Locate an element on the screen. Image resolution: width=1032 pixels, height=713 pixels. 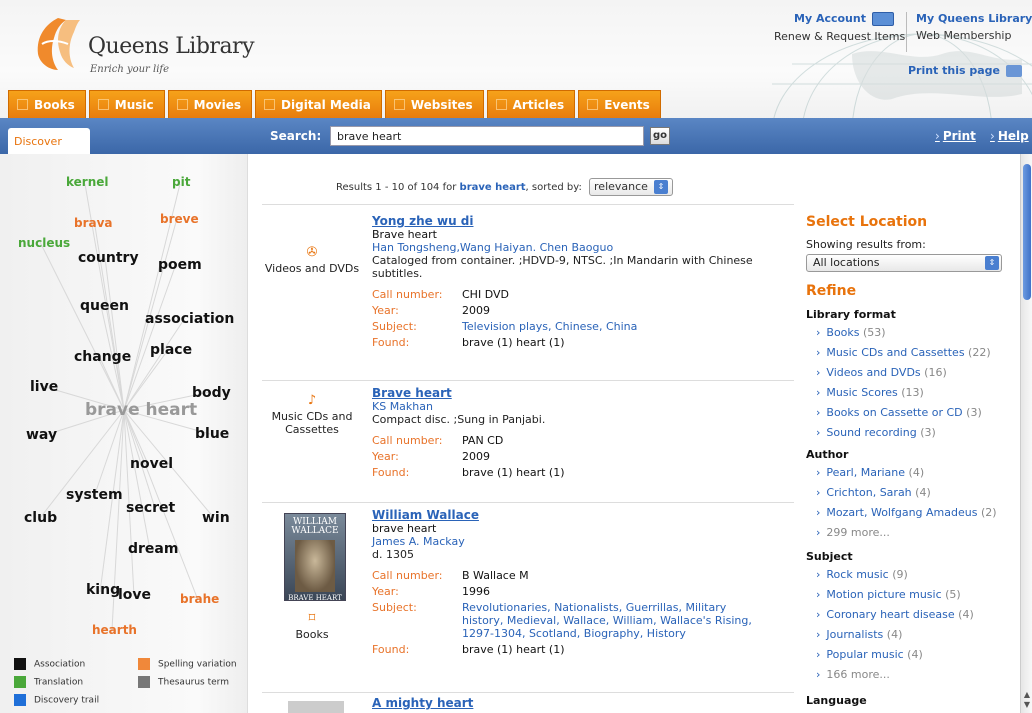
cloud-word-nucleus: nucleus is located at coordinates (44, 243).